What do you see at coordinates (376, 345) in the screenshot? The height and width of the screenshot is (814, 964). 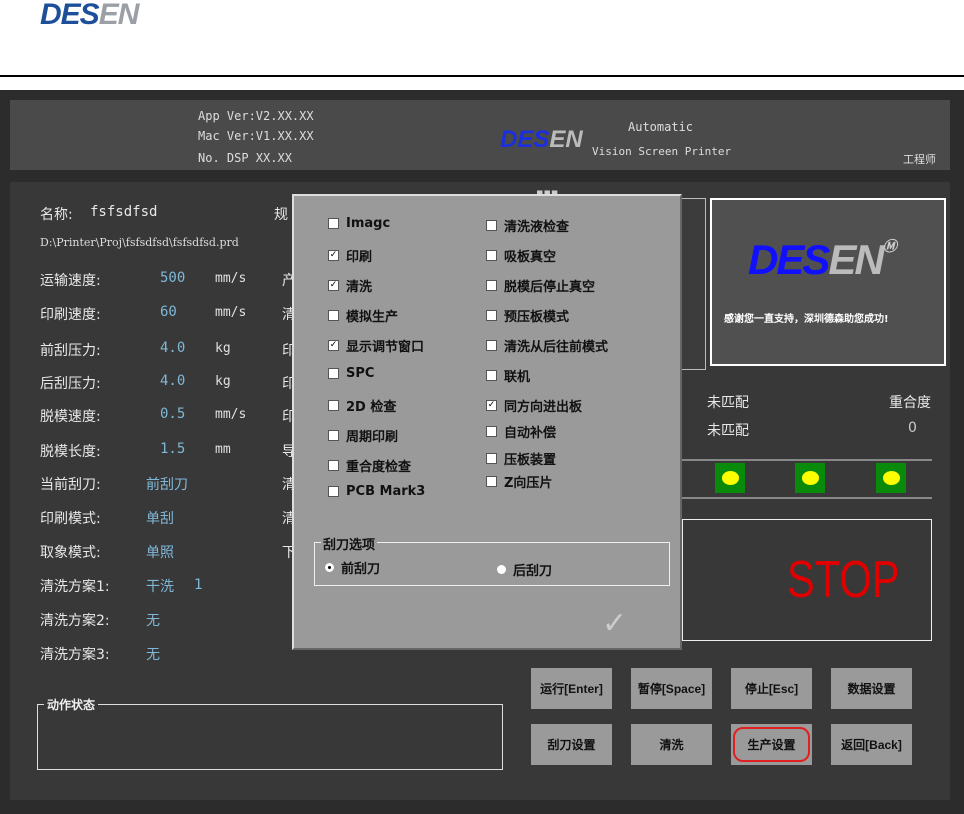 I see `option-checkbox: ✓ 显示调节窗口` at bounding box center [376, 345].